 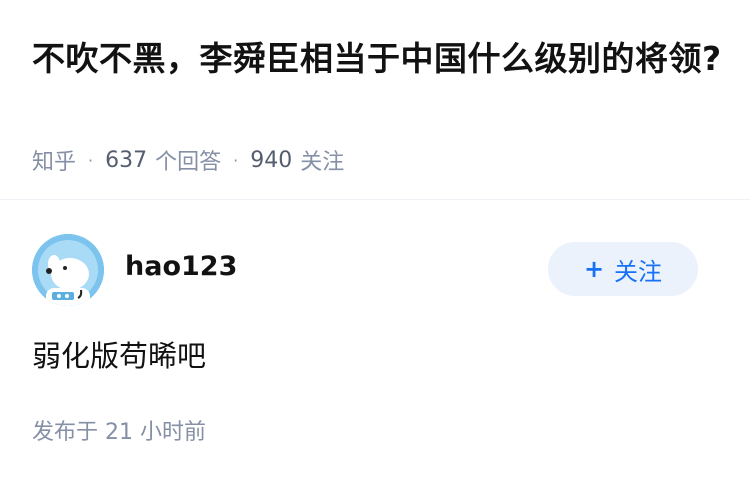 I want to click on answer-time-value: 21 小时前, so click(x=156, y=432).